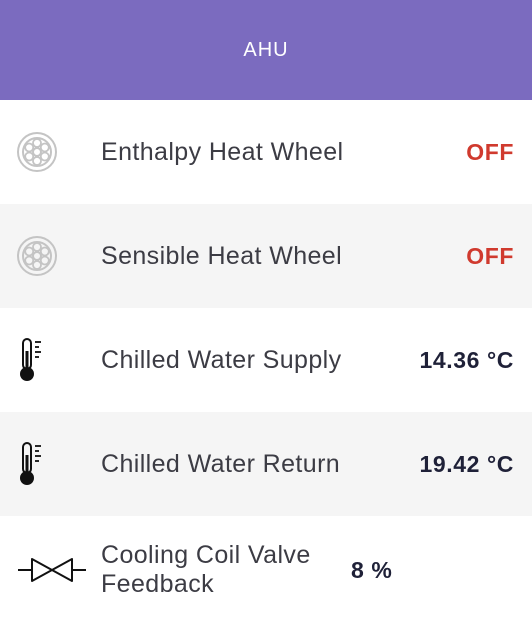 Image resolution: width=532 pixels, height=624 pixels. I want to click on point-label: Chilled Water Supply, so click(221, 359).